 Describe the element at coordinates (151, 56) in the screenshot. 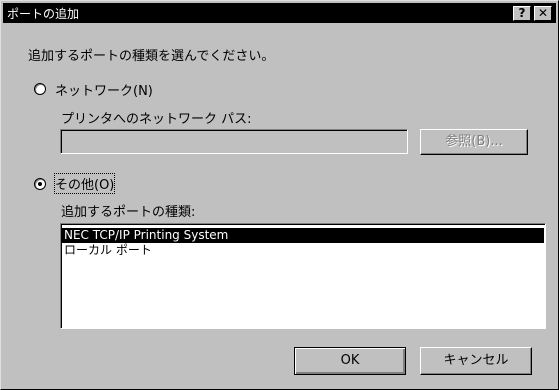

I see `prompt-text: 追加するポートの種類を選んでください。` at that location.